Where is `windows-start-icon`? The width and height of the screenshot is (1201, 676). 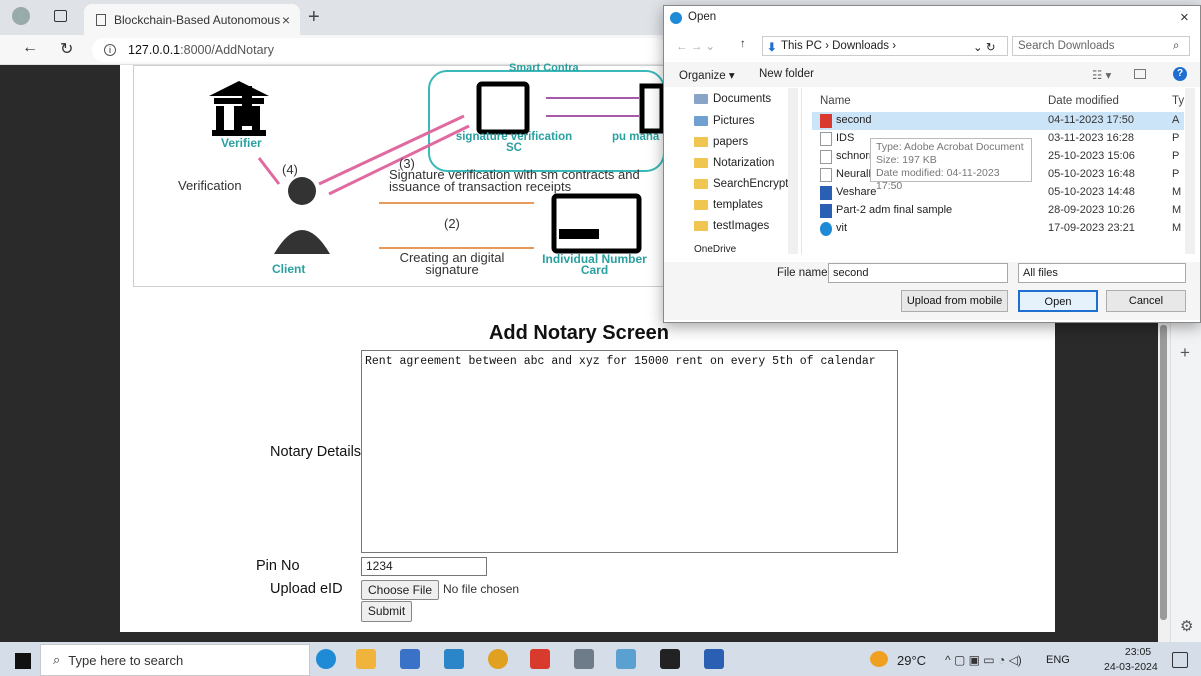 windows-start-icon is located at coordinates (23, 661).